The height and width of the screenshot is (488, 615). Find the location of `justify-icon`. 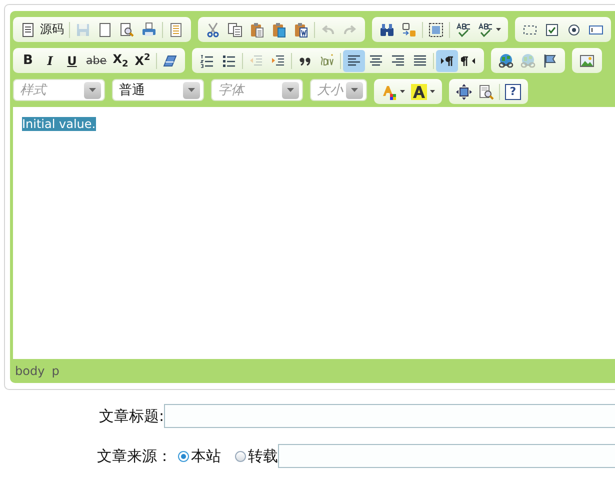

justify-icon is located at coordinates (420, 60).